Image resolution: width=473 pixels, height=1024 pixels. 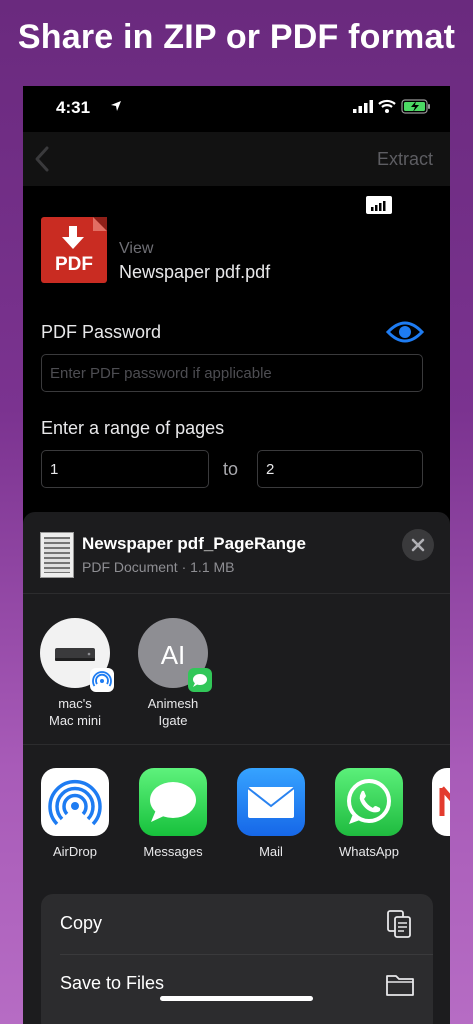 I want to click on save-to-files-action: Save to Files, so click(x=237, y=984).